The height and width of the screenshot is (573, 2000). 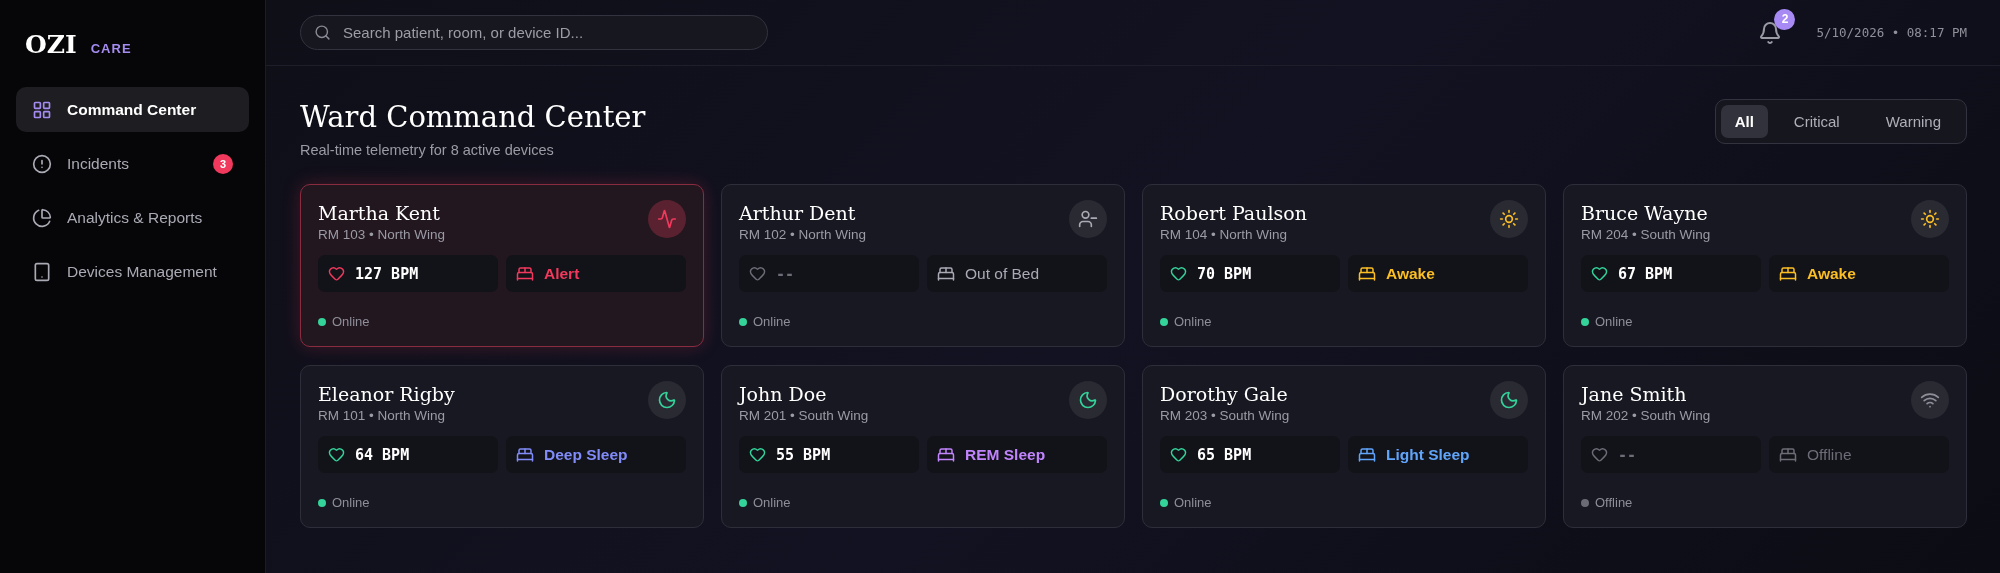 I want to click on room-label: RM 203 • South Wing, so click(x=1225, y=415).